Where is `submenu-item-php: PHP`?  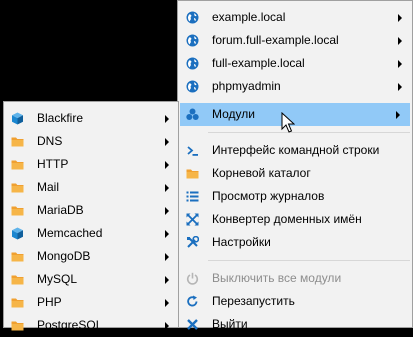
submenu-item-php: PHP is located at coordinates (91, 302).